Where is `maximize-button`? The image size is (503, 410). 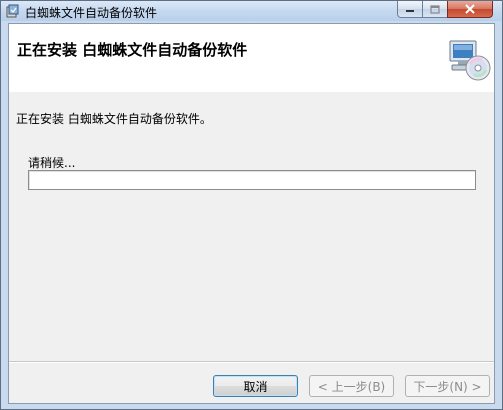
maximize-button is located at coordinates (435, 9).